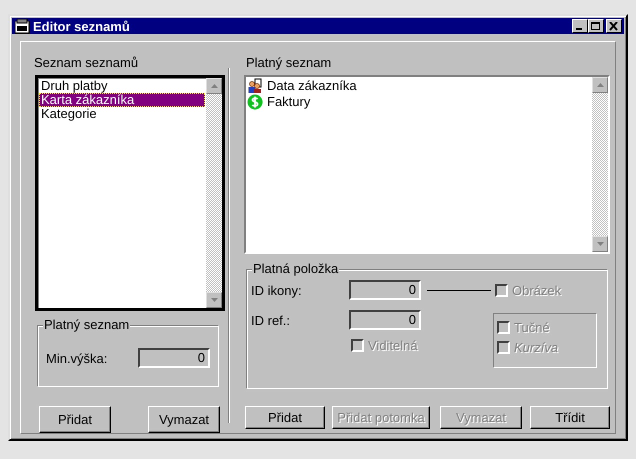  Describe the element at coordinates (122, 114) in the screenshot. I see `list-item: Kategorie` at that location.